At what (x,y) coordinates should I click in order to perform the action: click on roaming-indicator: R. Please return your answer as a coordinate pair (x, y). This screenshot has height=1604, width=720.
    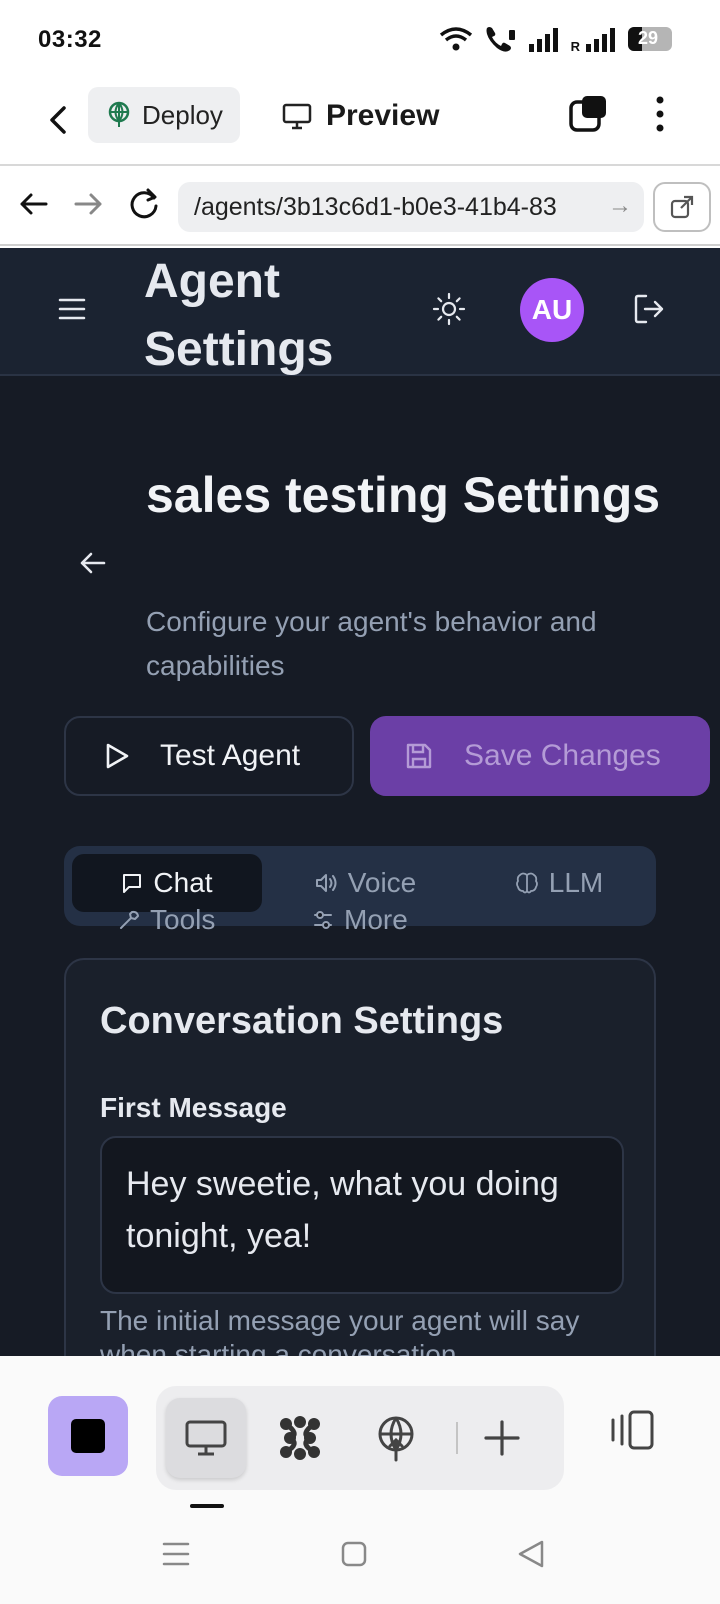
    Looking at the image, I should click on (575, 46).